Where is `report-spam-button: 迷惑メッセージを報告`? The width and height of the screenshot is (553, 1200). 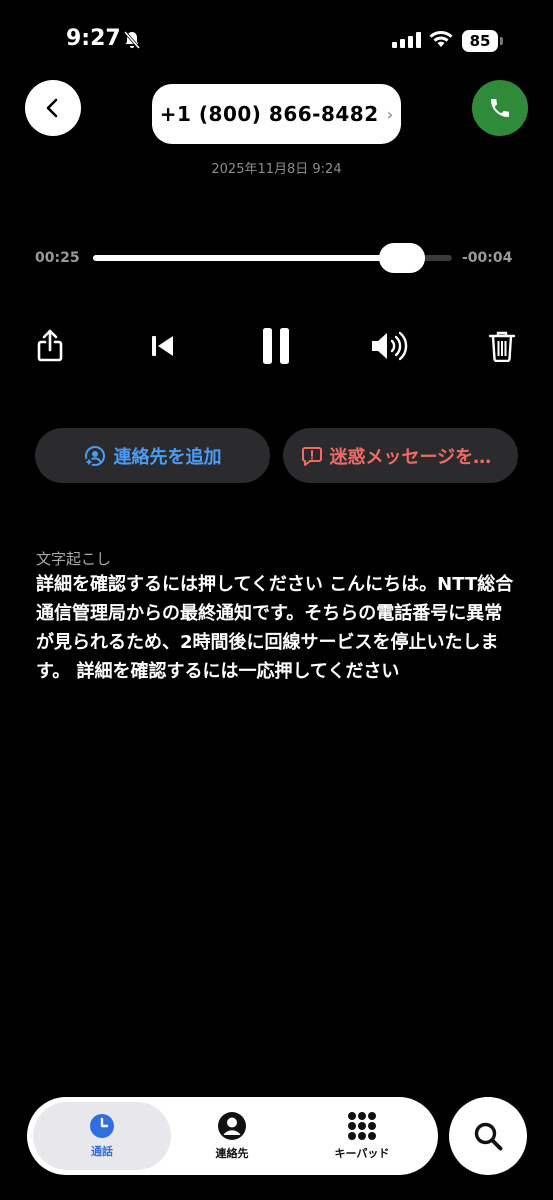
report-spam-button: 迷惑メッセージを報告 is located at coordinates (400, 455).